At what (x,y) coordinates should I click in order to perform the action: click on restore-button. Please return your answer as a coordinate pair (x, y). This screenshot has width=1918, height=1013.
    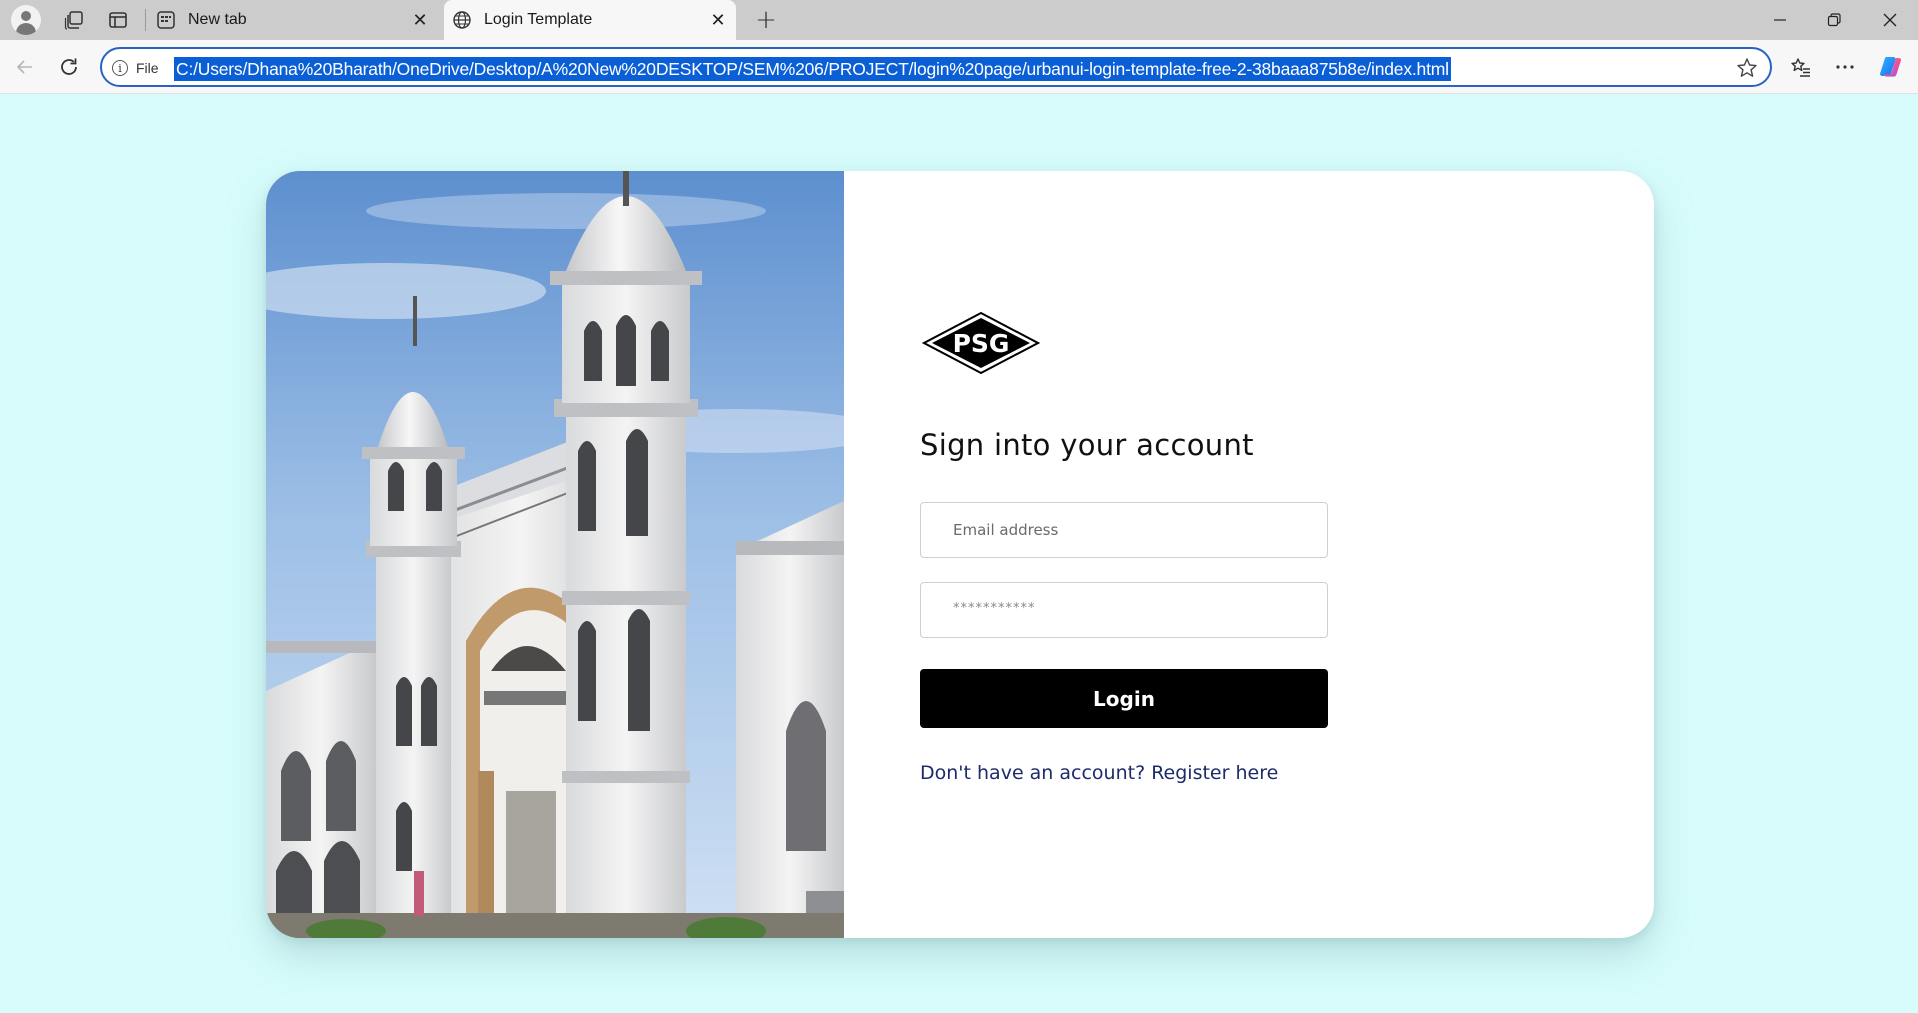
    Looking at the image, I should click on (1834, 20).